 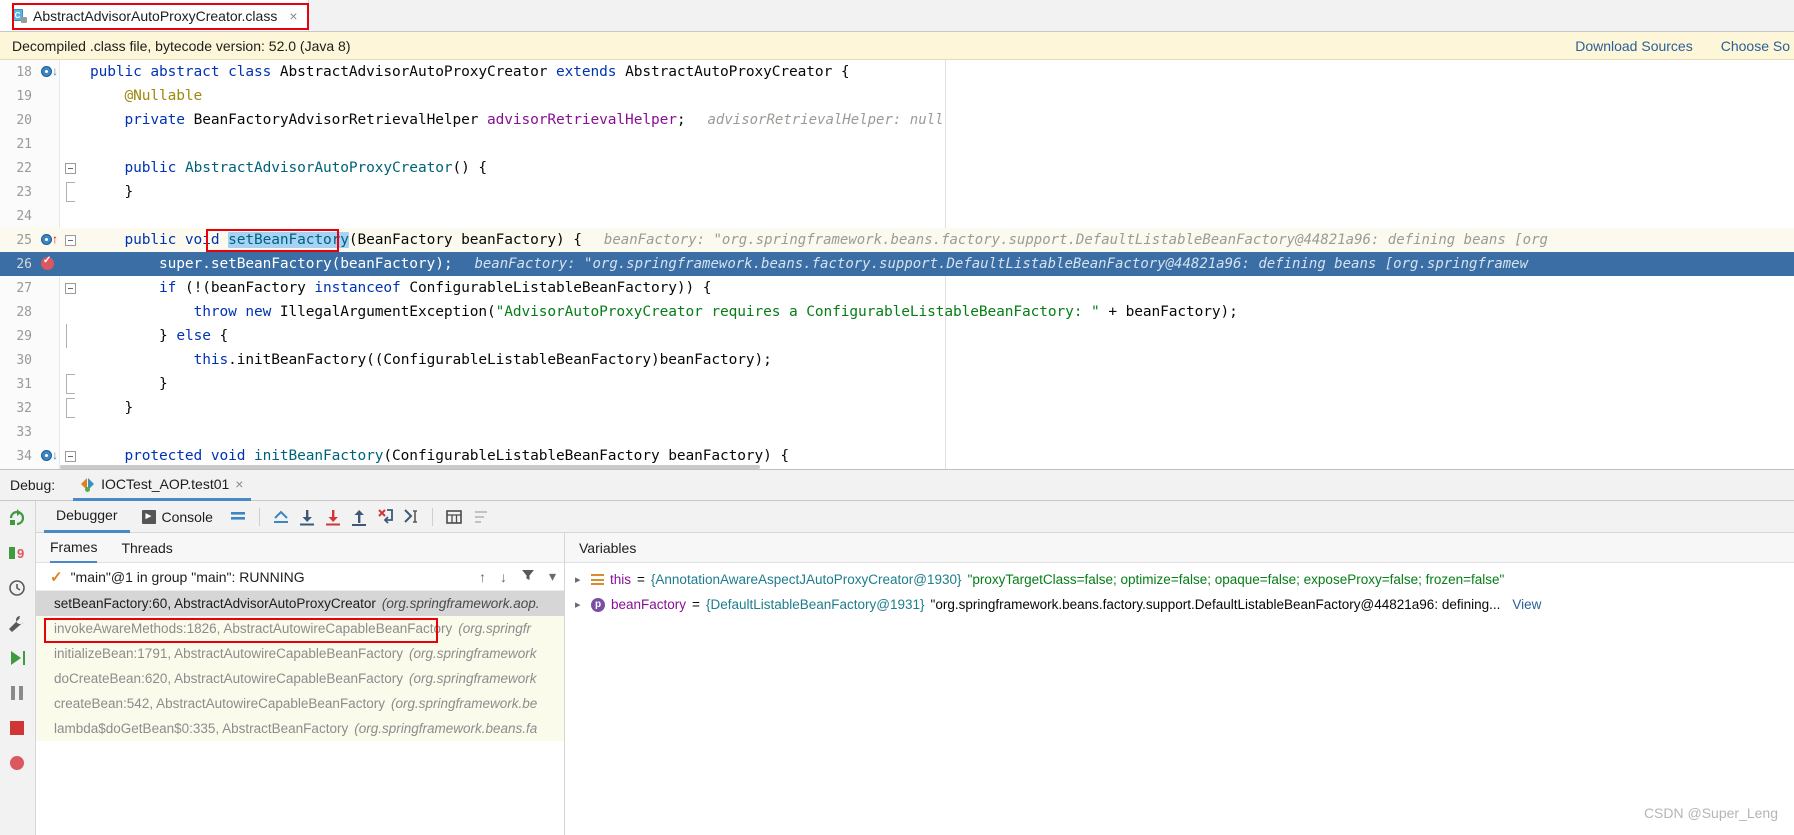 I want to click on show-execution-point-icon, so click(x=281, y=517).